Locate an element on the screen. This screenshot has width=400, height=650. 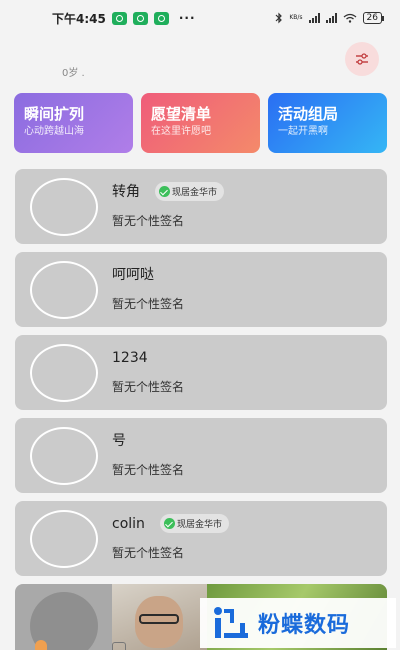
wifi-icon is located at coordinates (349, 18).